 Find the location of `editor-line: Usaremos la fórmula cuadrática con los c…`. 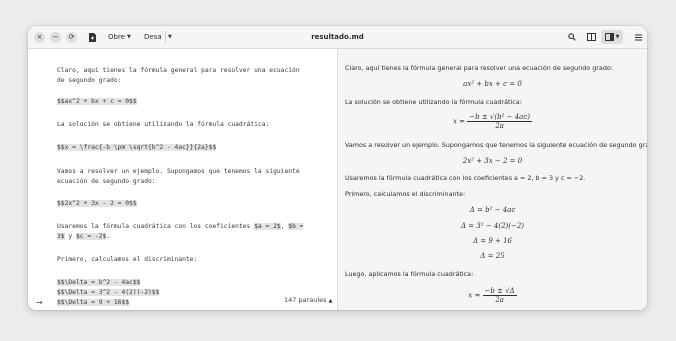

editor-line: Usaremos la fórmula cuadrática con los c… is located at coordinates (180, 226).